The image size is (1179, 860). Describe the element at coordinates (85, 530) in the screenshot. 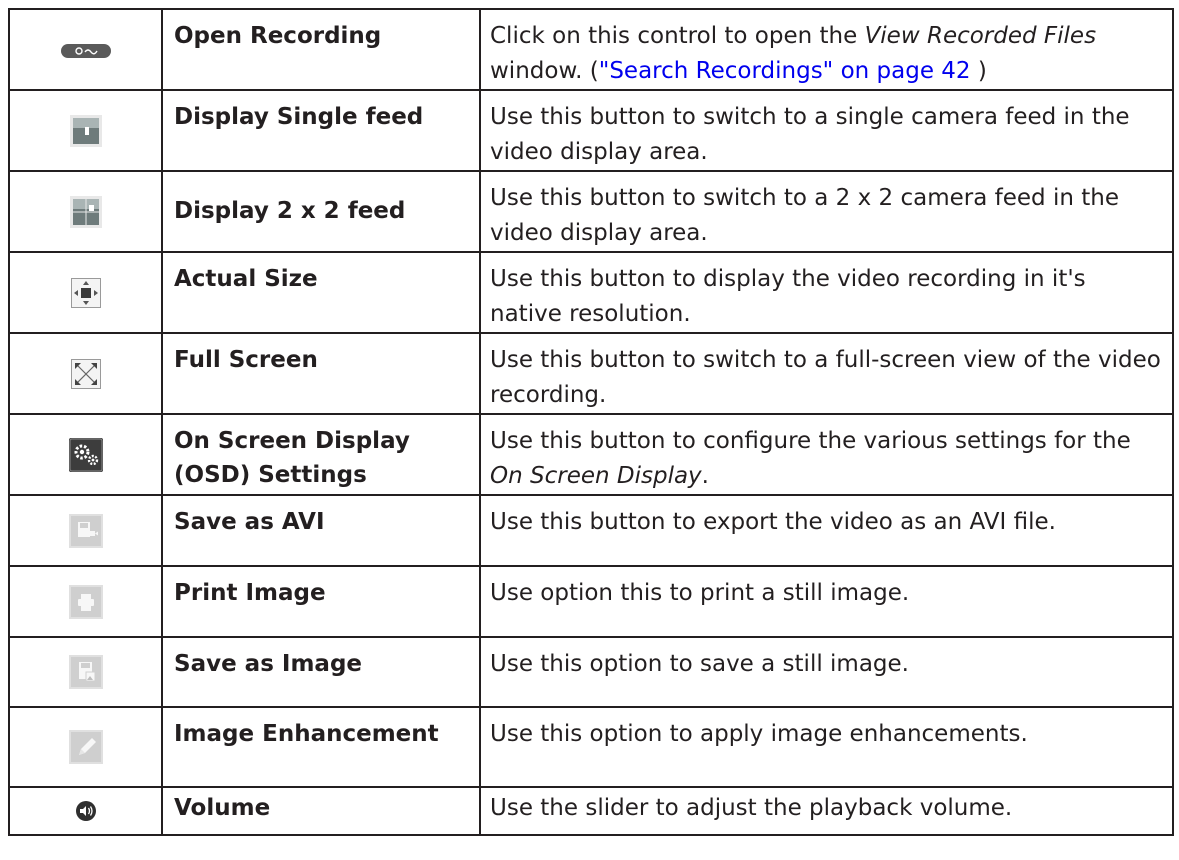

I see `save-avi-icon` at that location.